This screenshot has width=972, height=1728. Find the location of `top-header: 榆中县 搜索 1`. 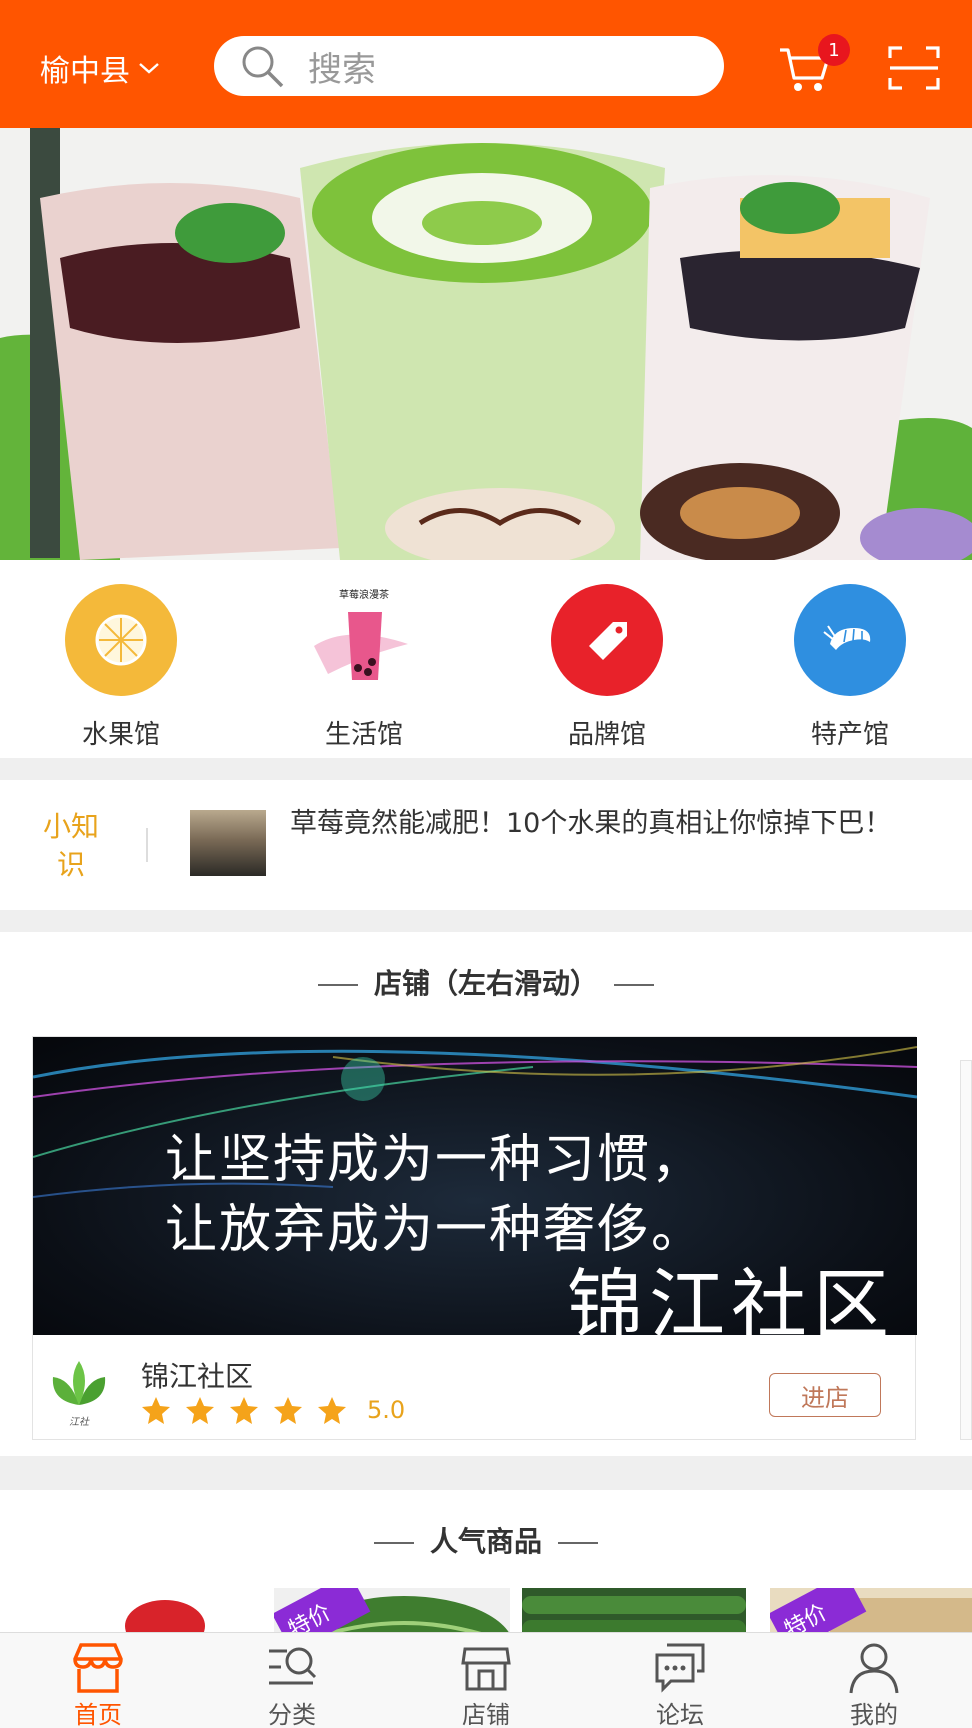

top-header: 榆中县 搜索 1 is located at coordinates (486, 64).